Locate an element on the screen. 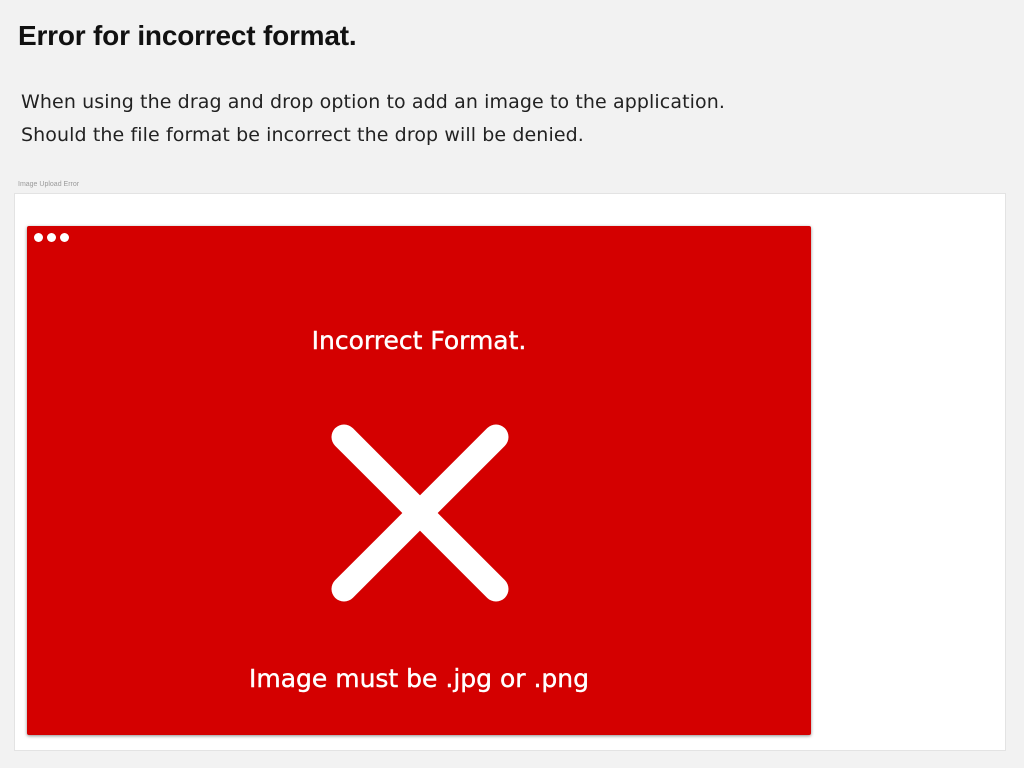 The image size is (1024, 768). window-controls is located at coordinates (51, 237).